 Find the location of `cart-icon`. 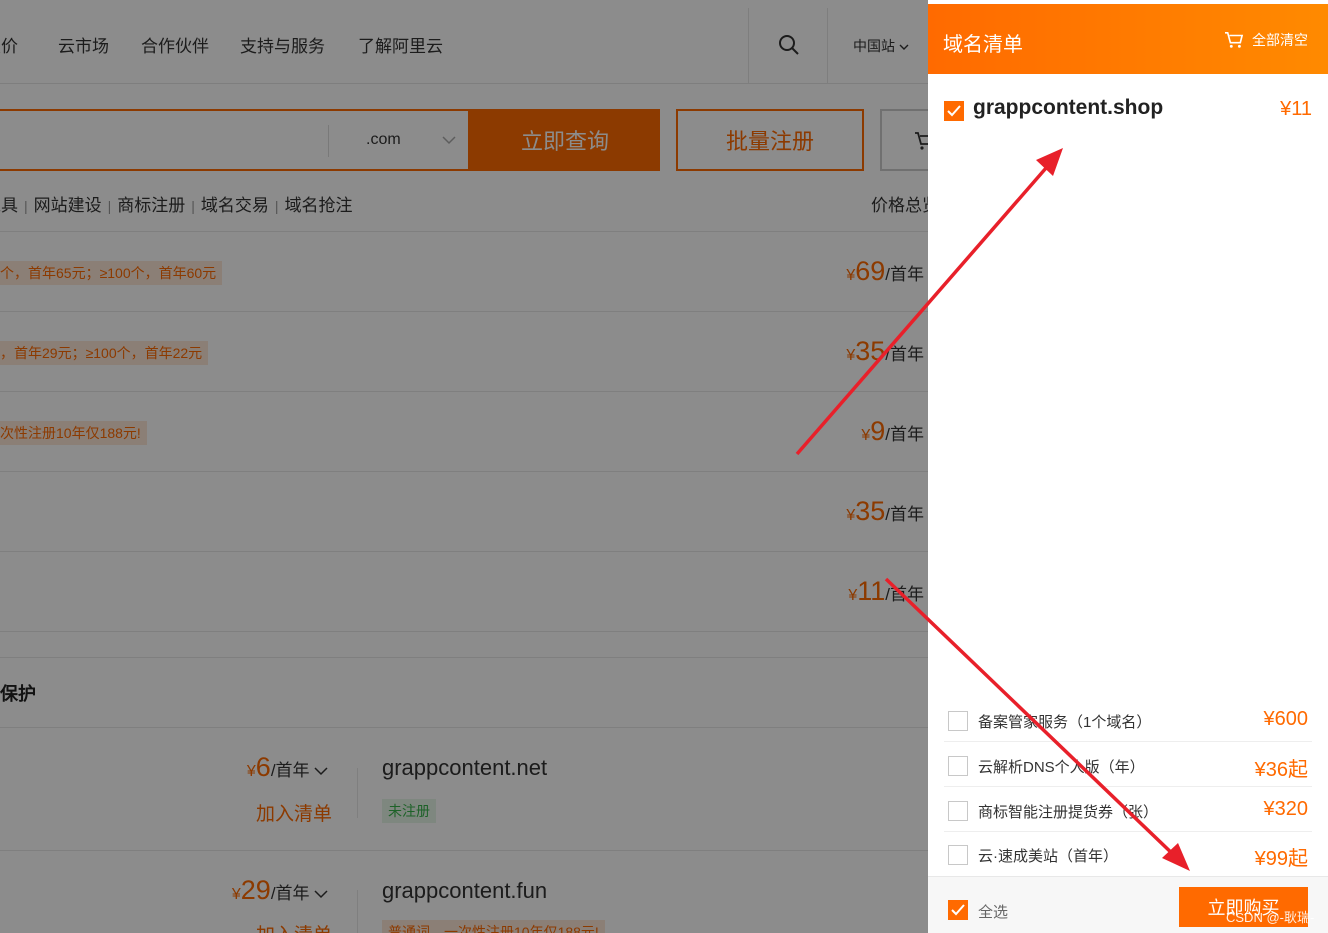

cart-icon is located at coordinates (1234, 39).